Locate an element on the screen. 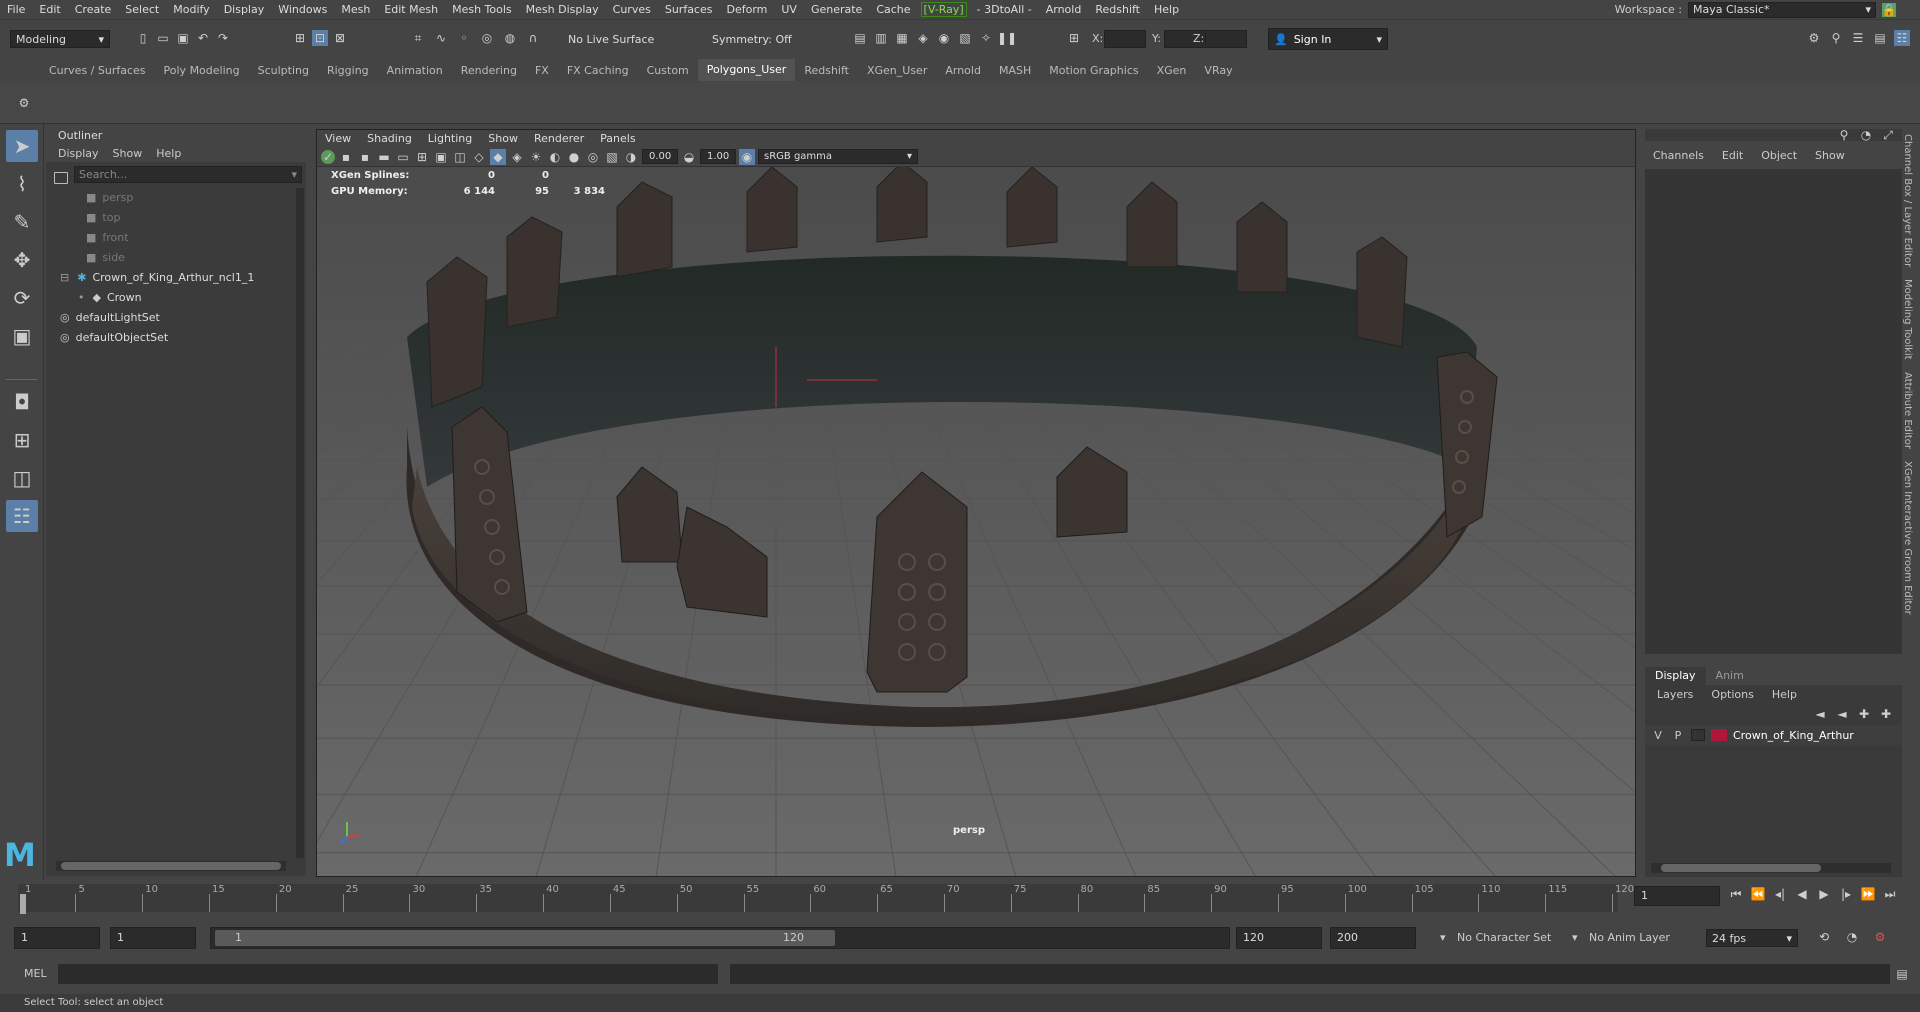 The height and width of the screenshot is (1012, 1920). new-layer-icon: ✚ is located at coordinates (1864, 714).